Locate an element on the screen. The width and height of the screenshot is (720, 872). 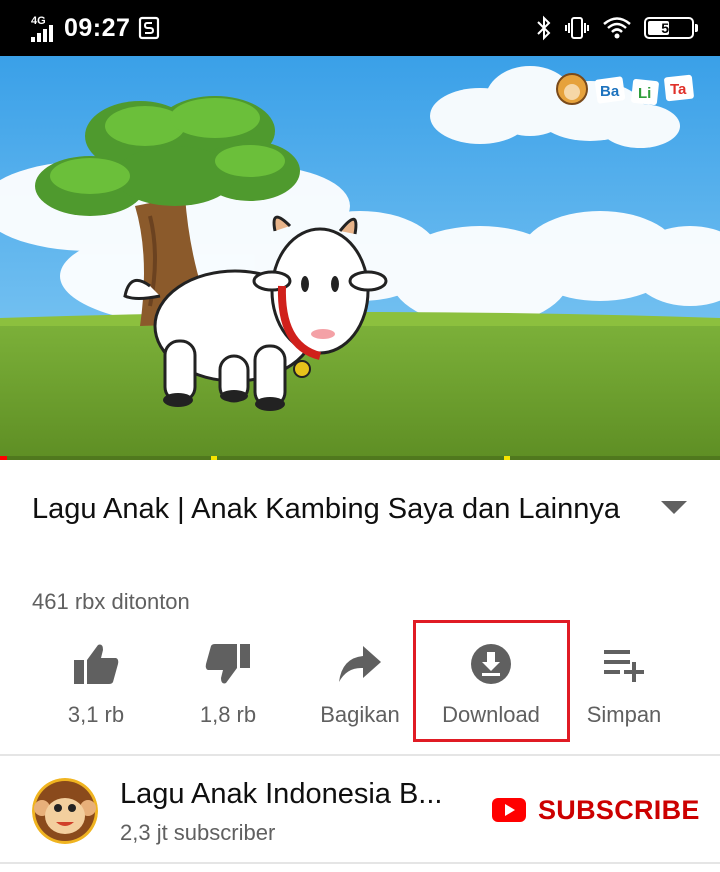
status-right: 55 is located at coordinates (617, 28).